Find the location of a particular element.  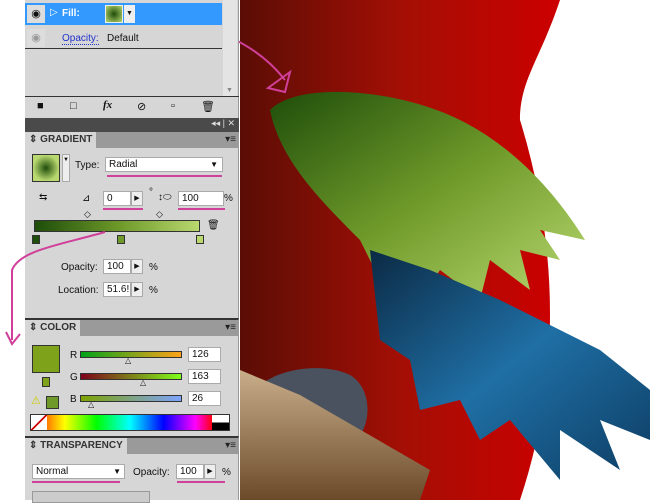

expand-triangle-icon: ▷ is located at coordinates (54, 12).